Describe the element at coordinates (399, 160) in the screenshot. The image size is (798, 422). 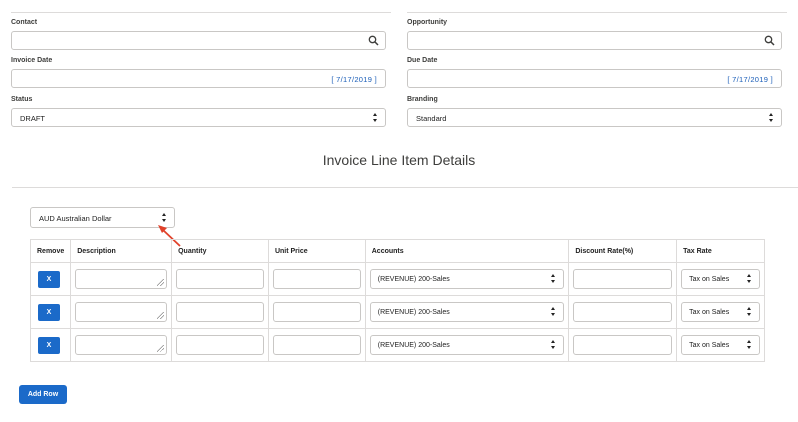
I see `section-title: Invoice Line Item Details` at that location.